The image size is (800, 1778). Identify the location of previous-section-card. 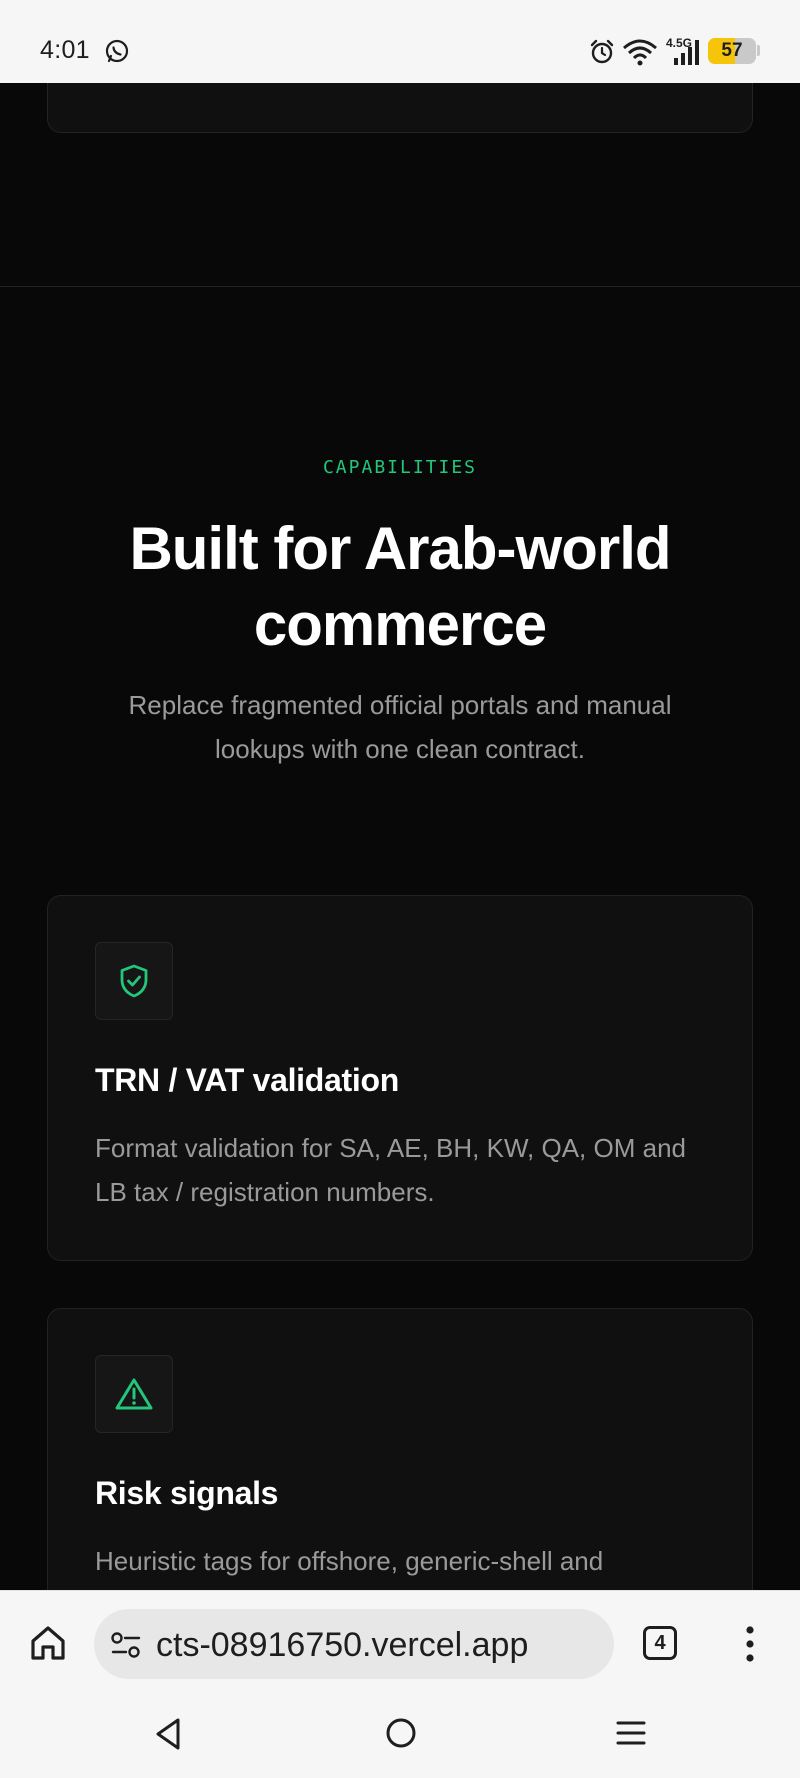
(400, 108).